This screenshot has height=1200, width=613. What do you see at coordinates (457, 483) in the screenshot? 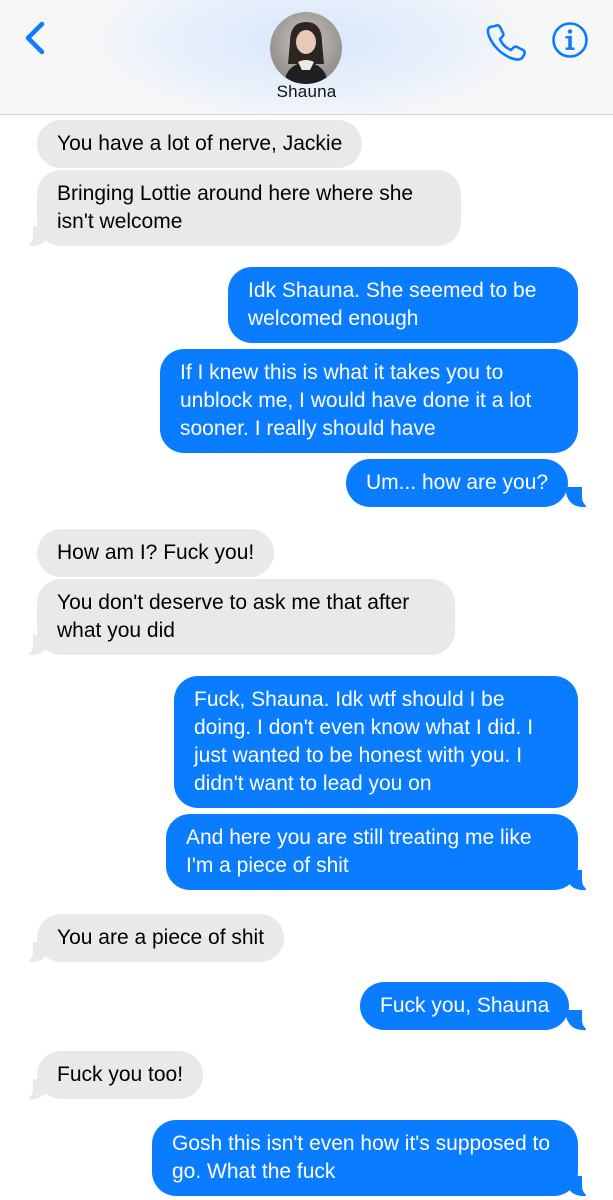
I see `outgoing-message: Um... how are you?` at bounding box center [457, 483].